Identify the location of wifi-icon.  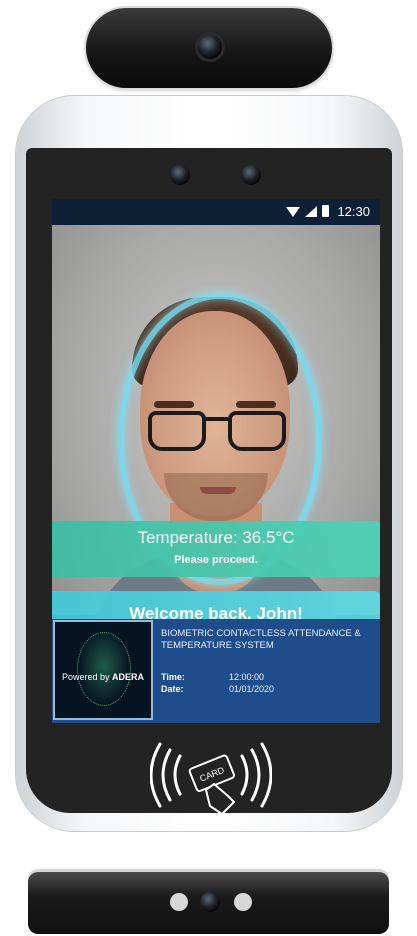
(293, 212).